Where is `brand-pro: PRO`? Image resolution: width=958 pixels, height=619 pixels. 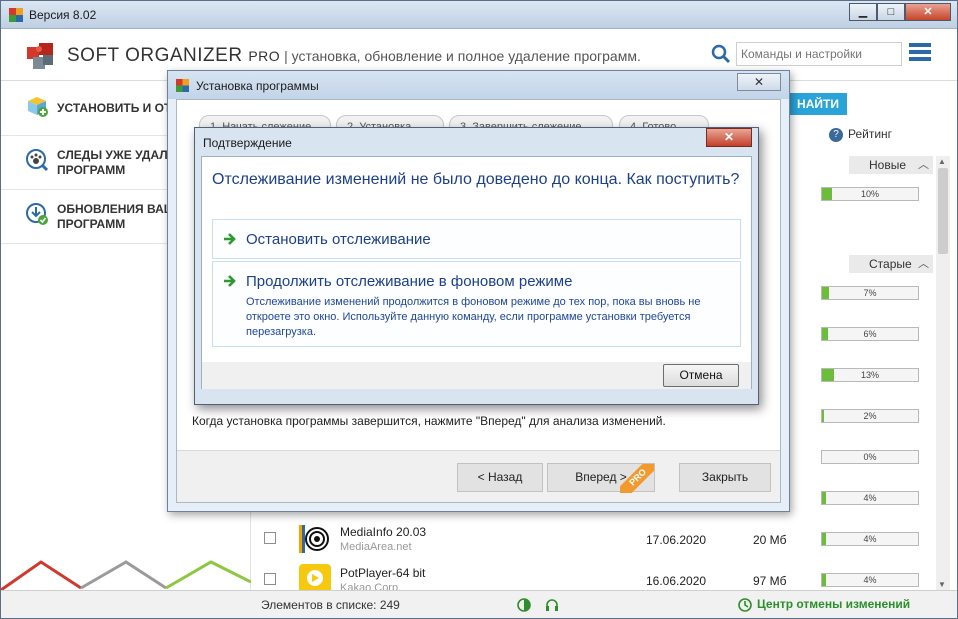 brand-pro: PRO is located at coordinates (264, 56).